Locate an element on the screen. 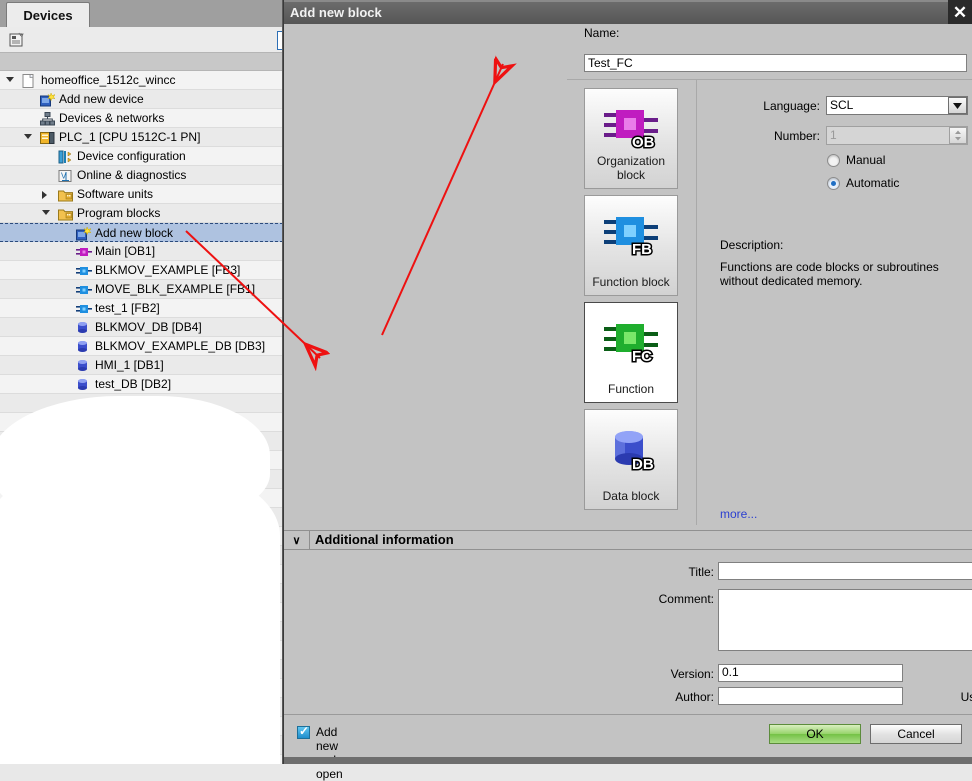 The image size is (972, 781). tree-item-label: MOVE_BLK_EXAMPLE [FB1] is located at coordinates (175, 289).